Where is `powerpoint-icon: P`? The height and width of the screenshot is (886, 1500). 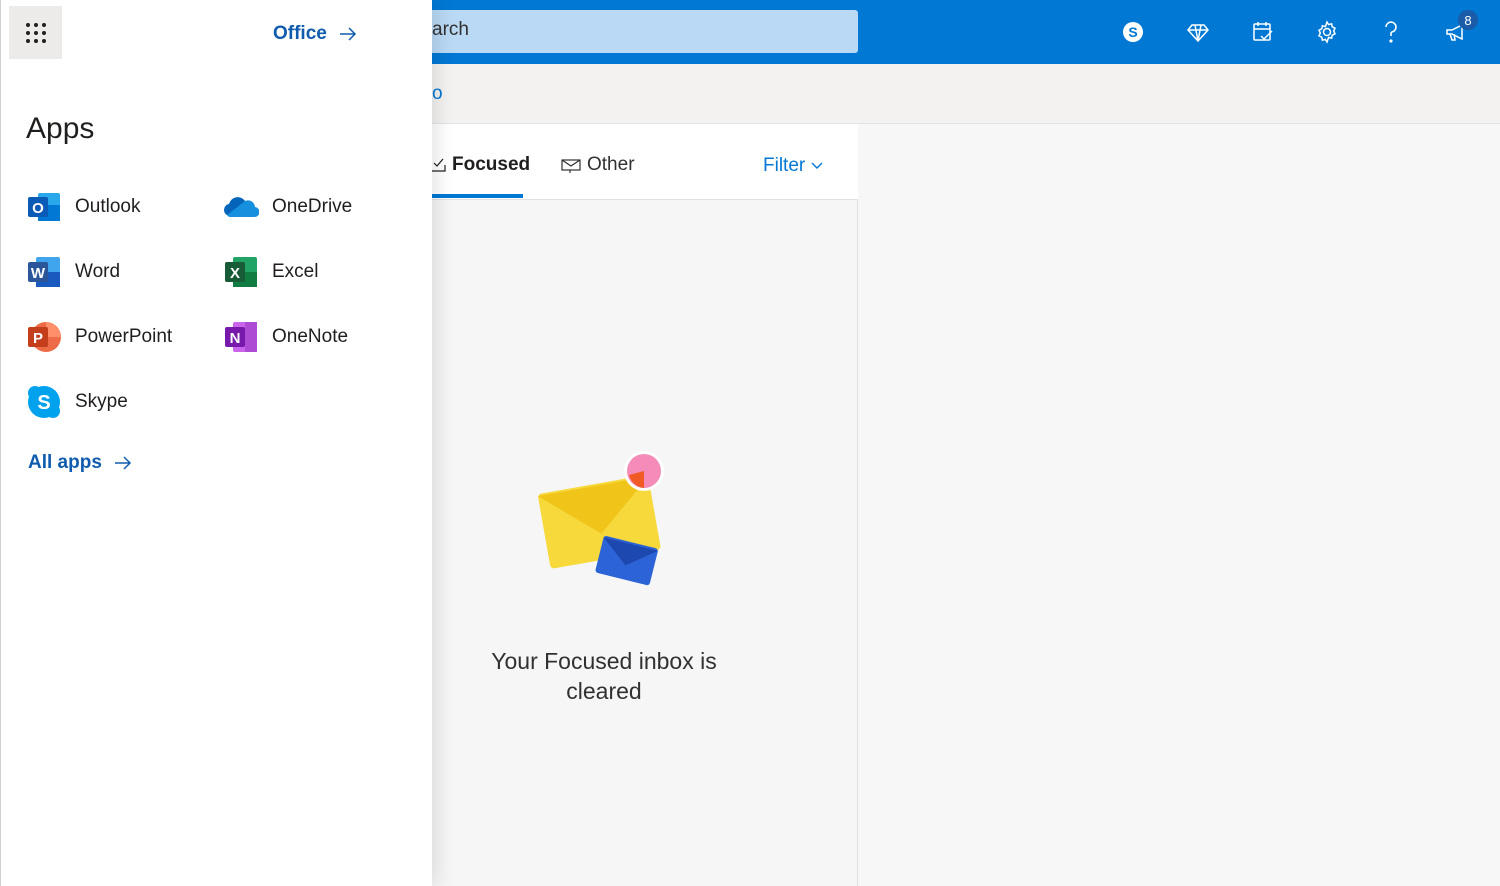
powerpoint-icon: P is located at coordinates (44, 337).